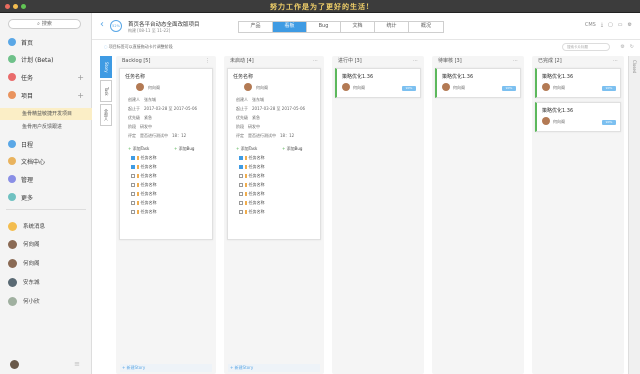 The image size is (640, 374). What do you see at coordinates (38, 24) in the screenshot?
I see `search-icon: ⌕` at bounding box center [38, 24].